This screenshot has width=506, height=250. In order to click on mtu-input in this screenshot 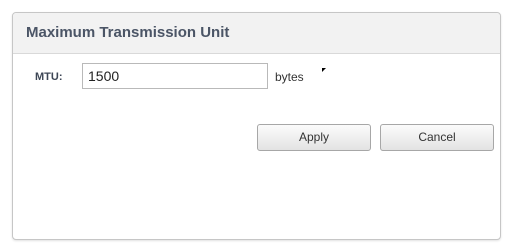, I will do `click(175, 76)`.